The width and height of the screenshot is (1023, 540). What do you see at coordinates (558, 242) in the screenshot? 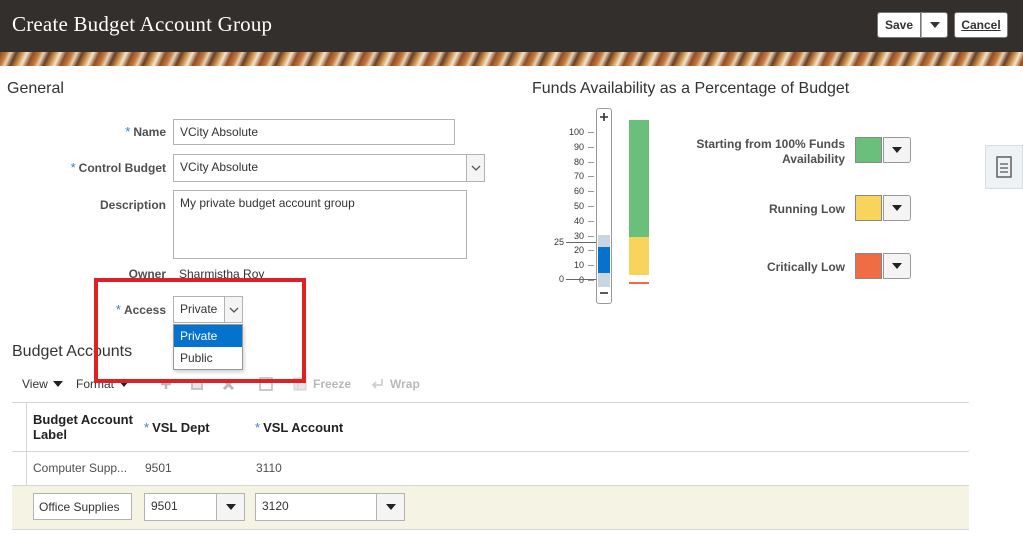
I see `slider-value-label: 25` at bounding box center [558, 242].